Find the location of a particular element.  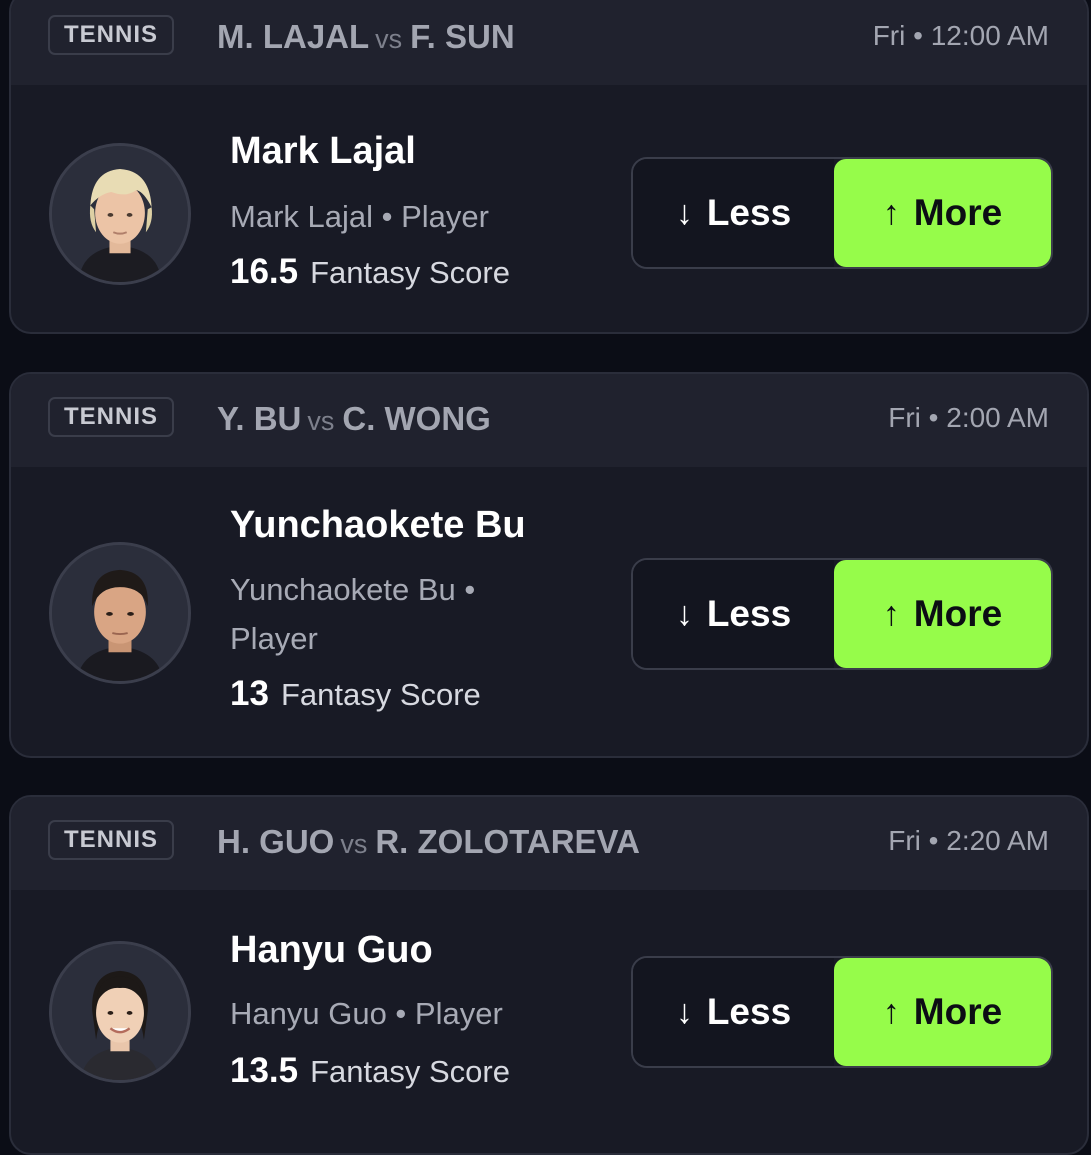

card-header: TENNIS Y. BU vs C. WONG Fri • 2:00 AM is located at coordinates (549, 420).